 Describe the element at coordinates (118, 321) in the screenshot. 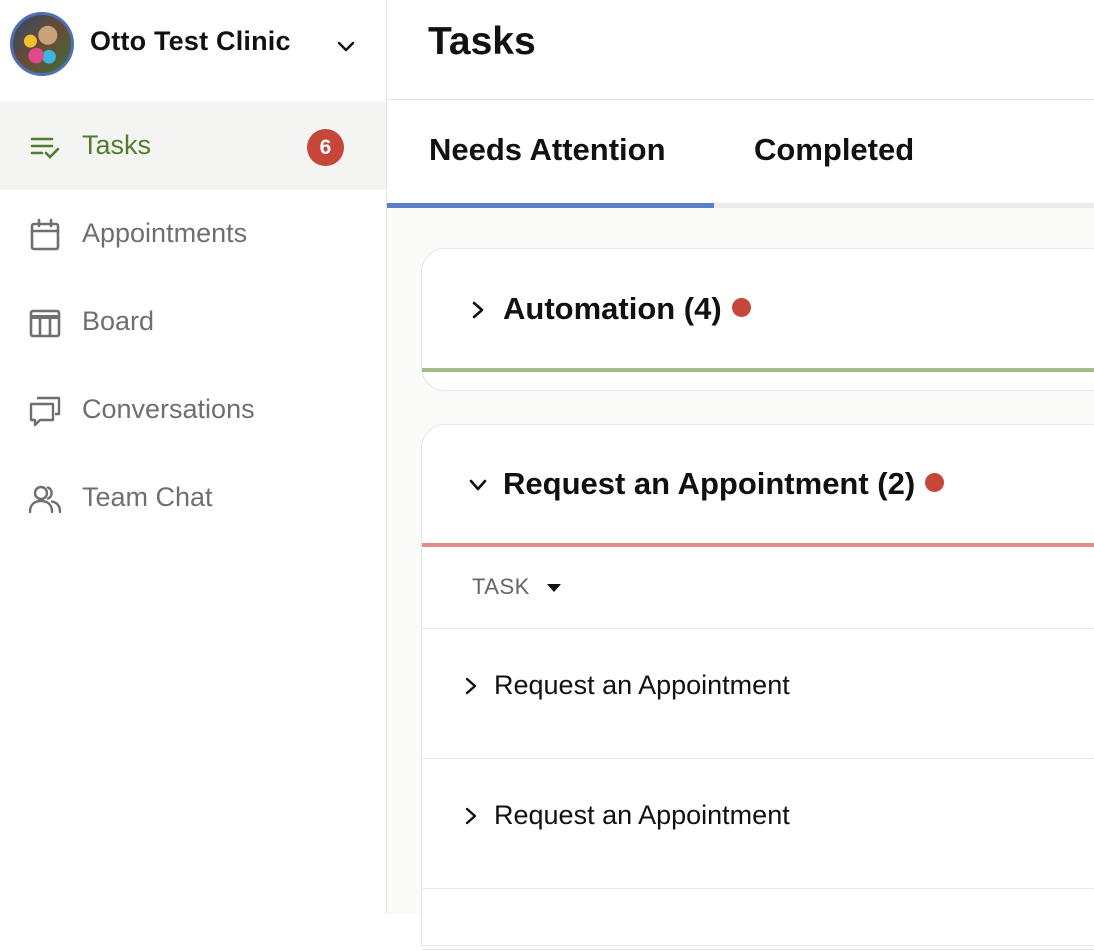

I see `sidebar-item-label: Board` at that location.